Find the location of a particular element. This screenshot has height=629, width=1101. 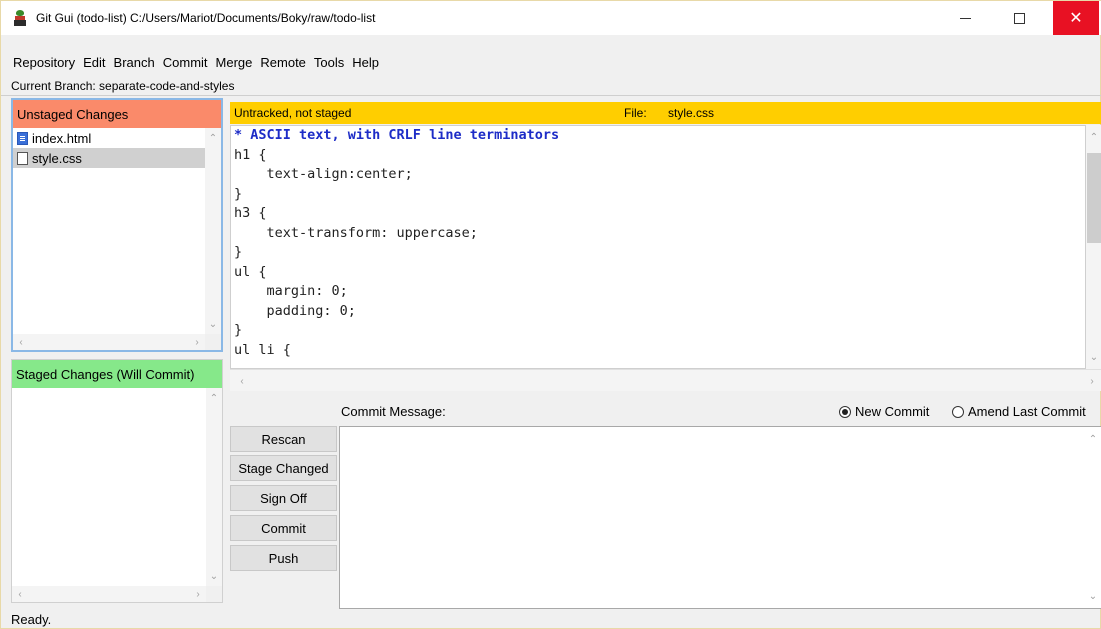

minimize-icon is located at coordinates (965, 18).